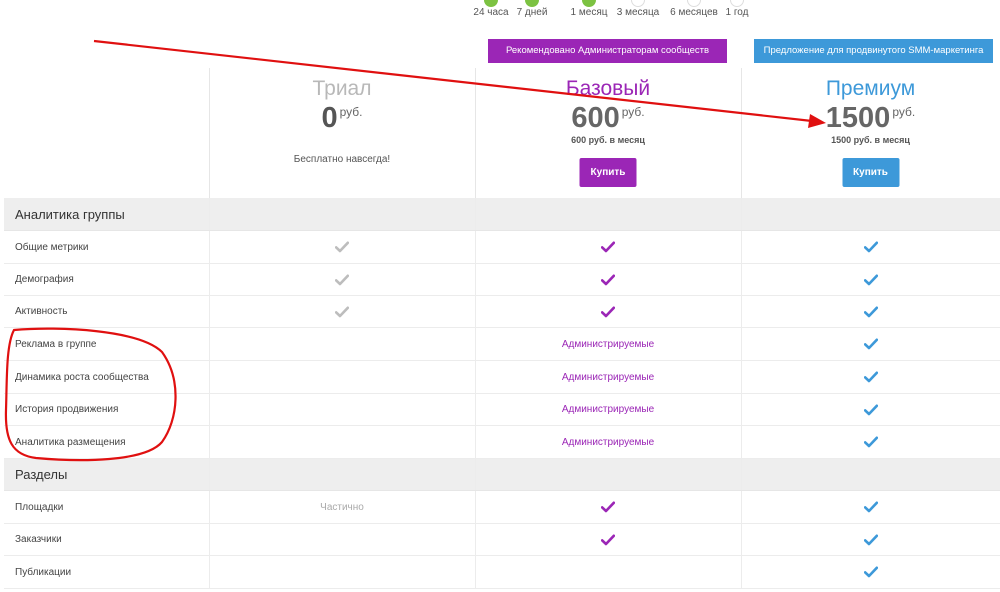 The image size is (1000, 592). What do you see at coordinates (502, 214) in the screenshot?
I see `section-header-row: Аналитика группы` at bounding box center [502, 214].